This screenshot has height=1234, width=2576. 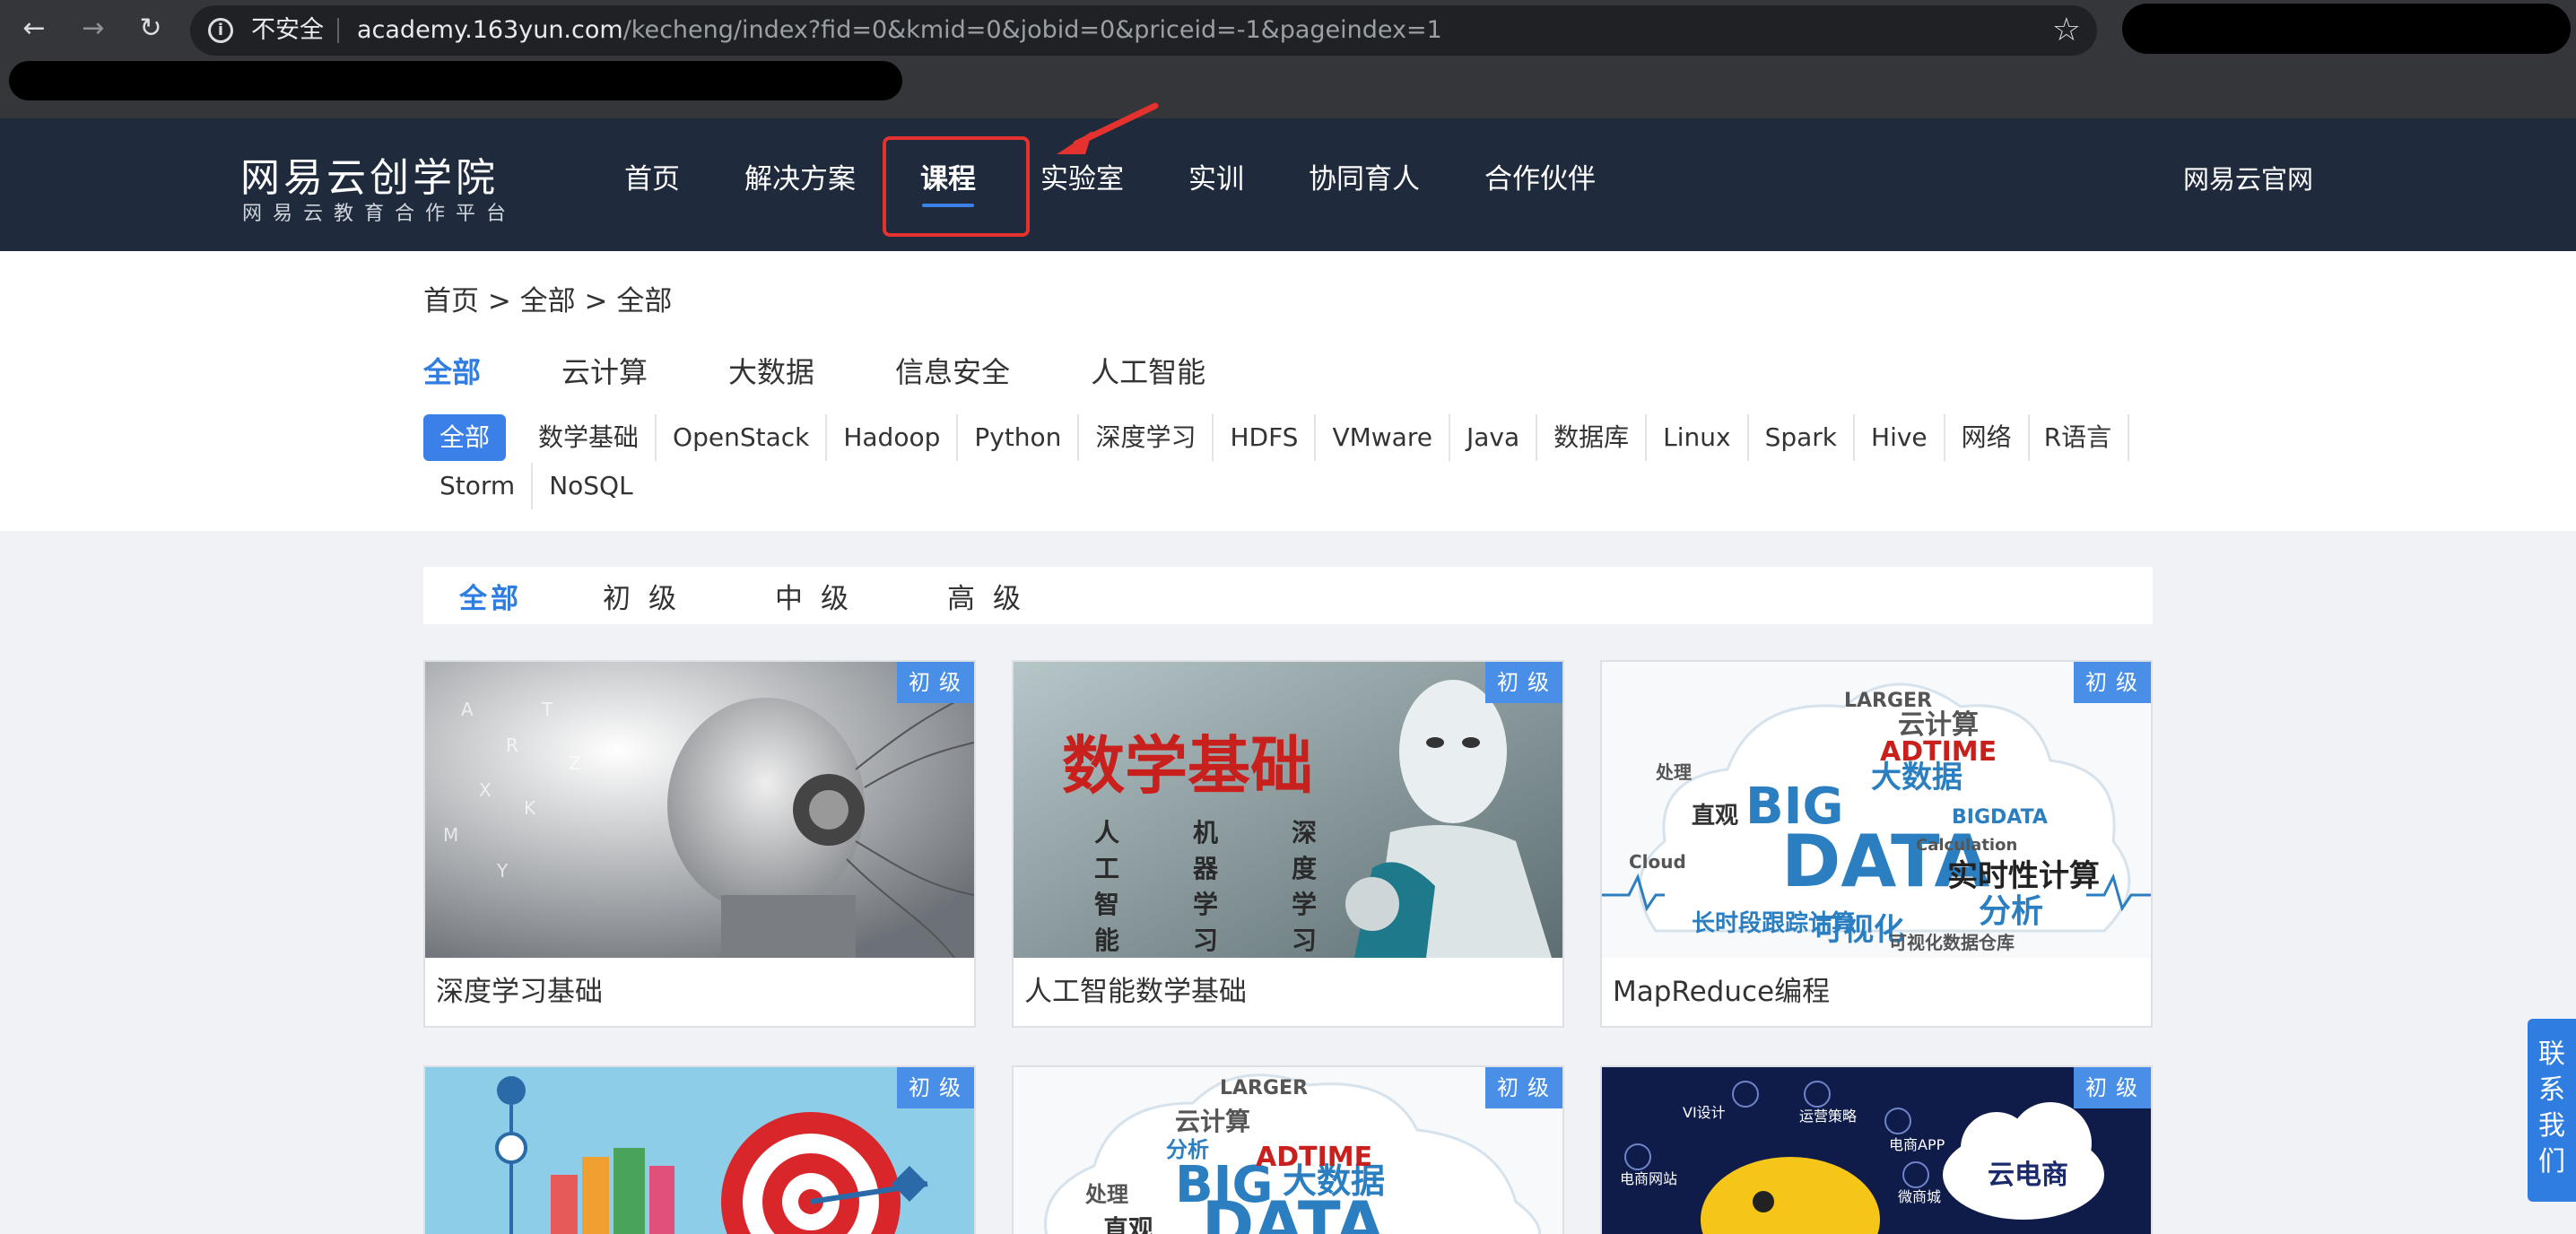 What do you see at coordinates (338, 30) in the screenshot?
I see `url-separator` at bounding box center [338, 30].